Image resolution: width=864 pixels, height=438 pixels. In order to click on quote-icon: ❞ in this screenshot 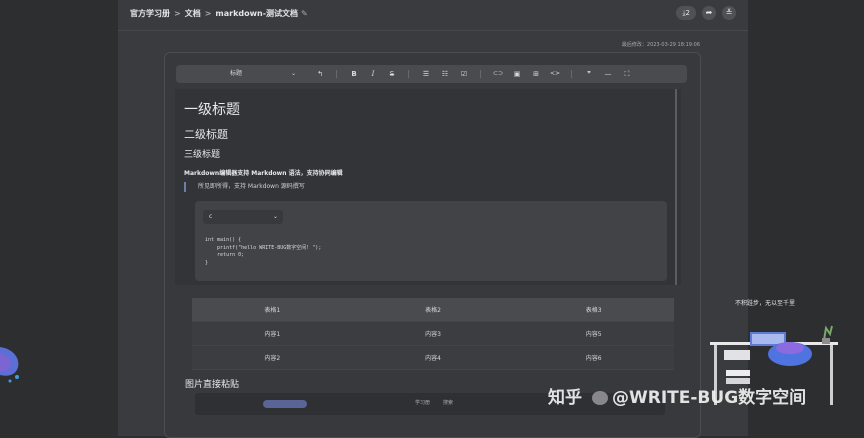, I will do `click(589, 74)`.